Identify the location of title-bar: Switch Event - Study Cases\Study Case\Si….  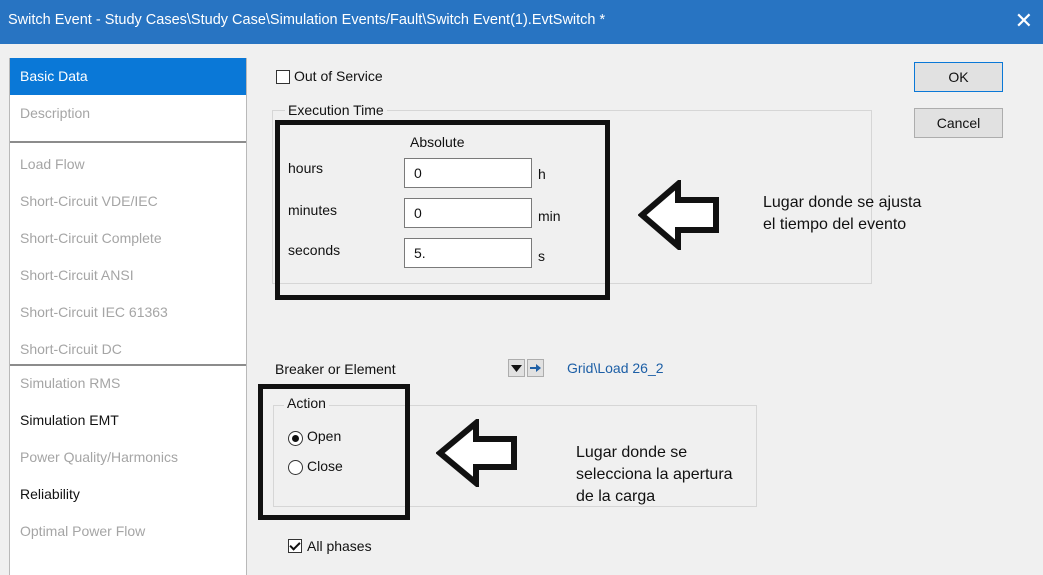
(521, 22).